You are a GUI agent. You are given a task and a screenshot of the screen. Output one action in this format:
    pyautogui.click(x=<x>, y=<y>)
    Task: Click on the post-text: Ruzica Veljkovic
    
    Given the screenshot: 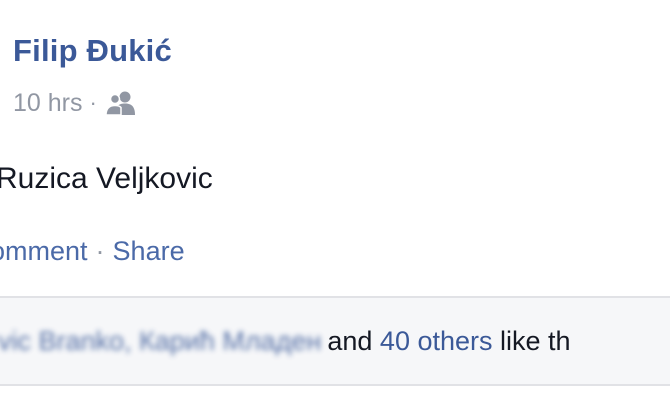 What is the action you would take?
    pyautogui.click(x=106, y=178)
    